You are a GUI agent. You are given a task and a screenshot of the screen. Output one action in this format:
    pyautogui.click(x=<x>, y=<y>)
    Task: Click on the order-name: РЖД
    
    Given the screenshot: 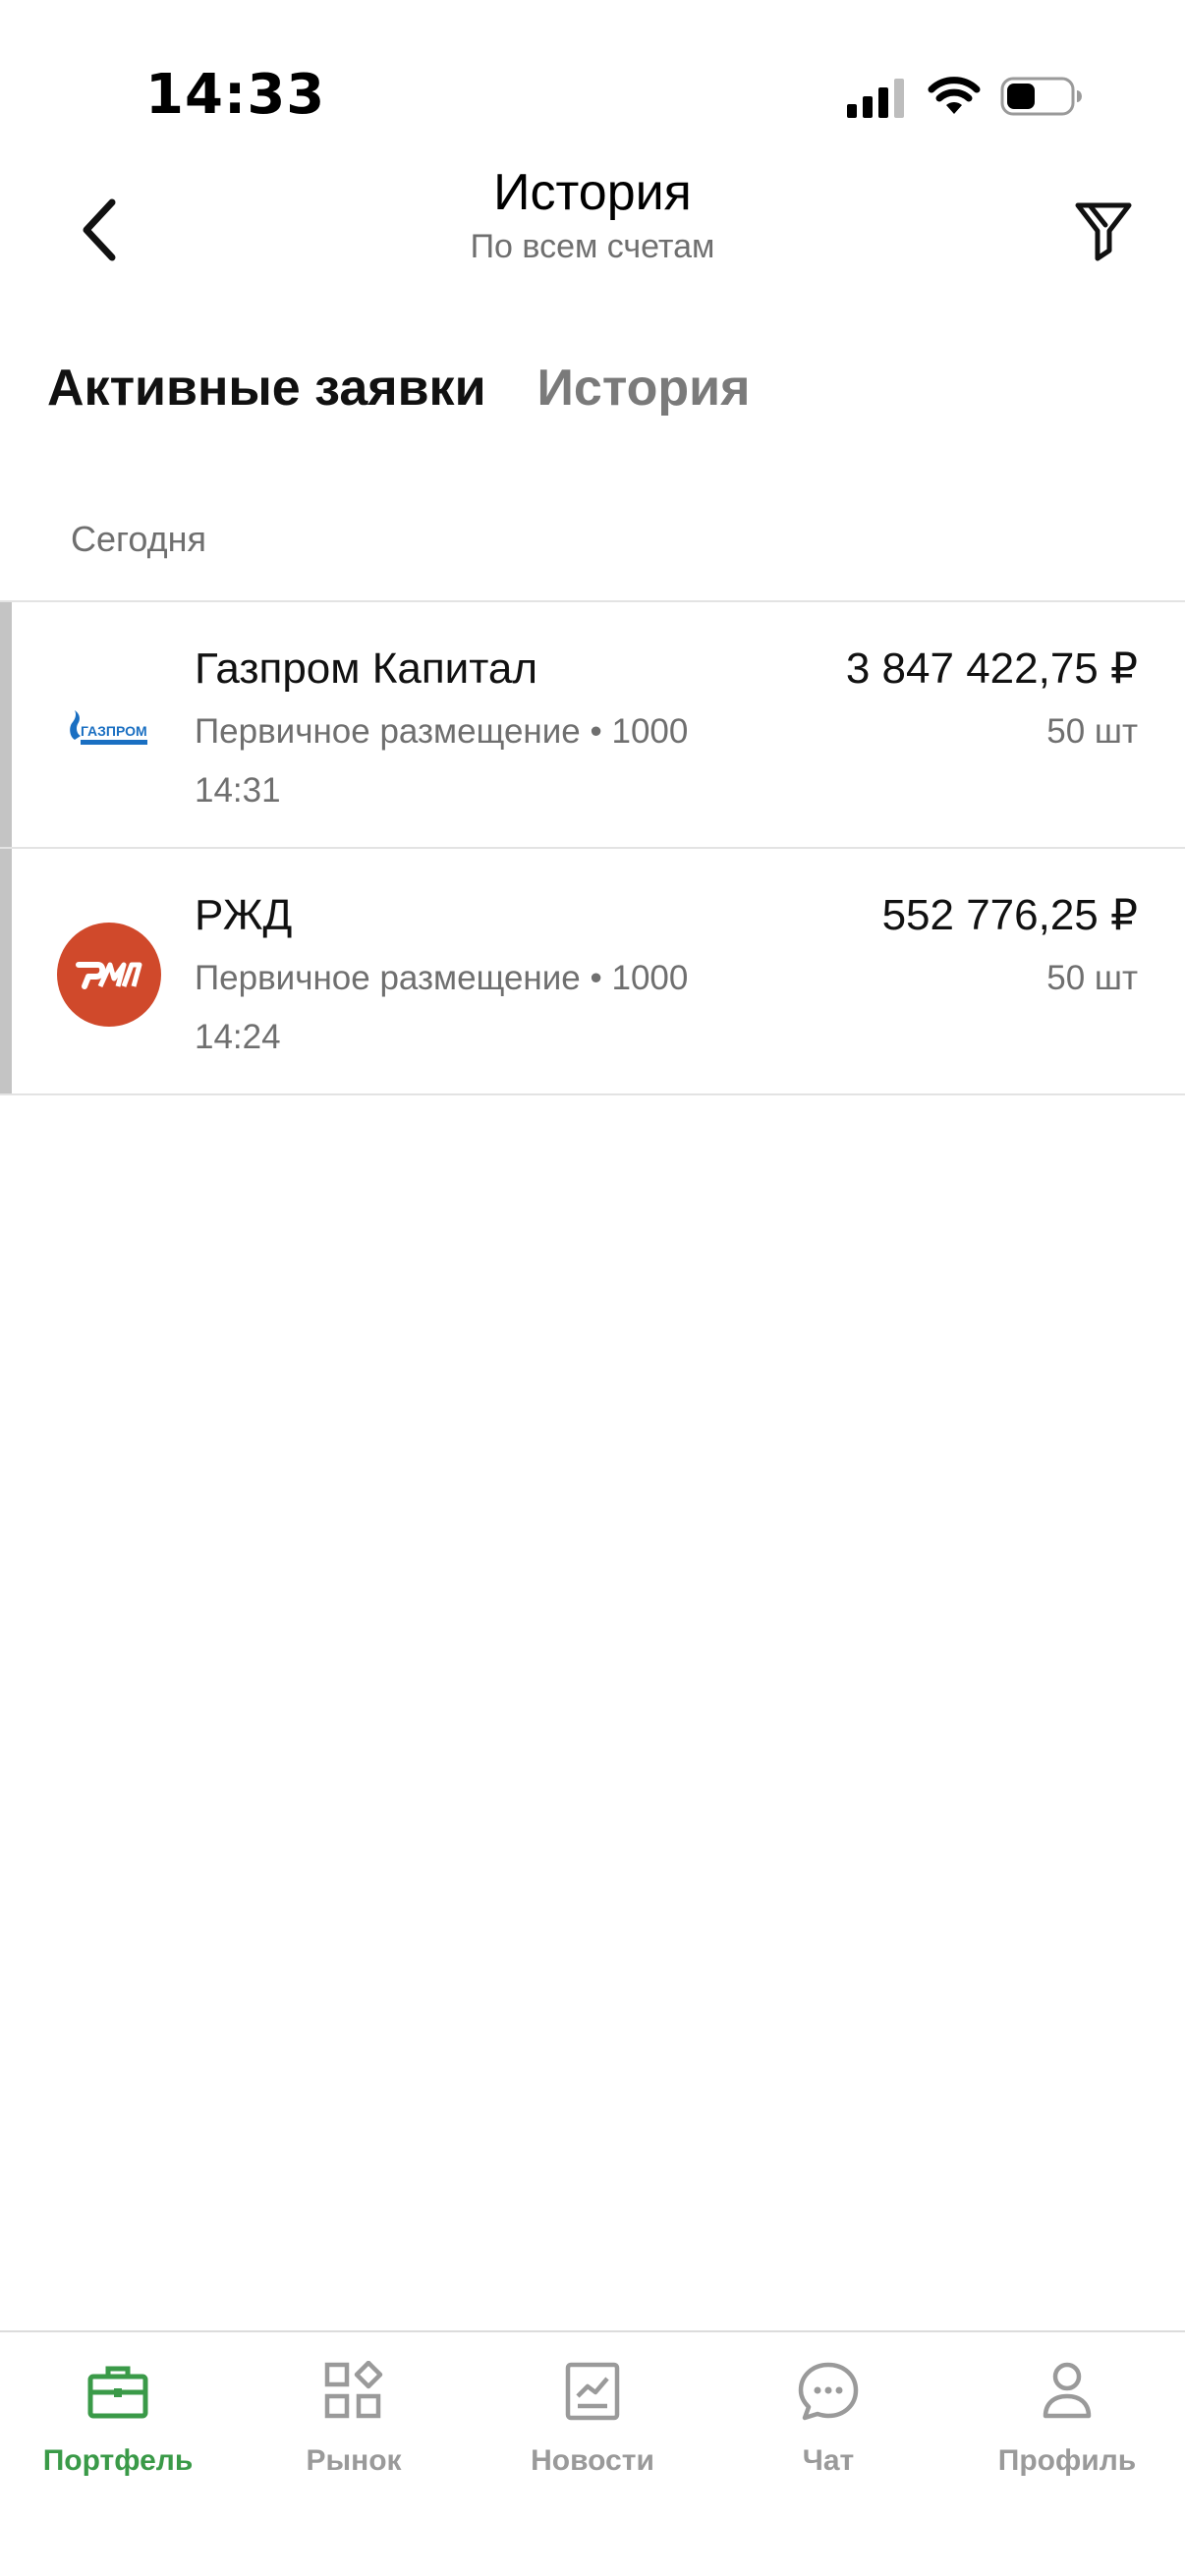 What is the action you would take?
    pyautogui.click(x=244, y=915)
    